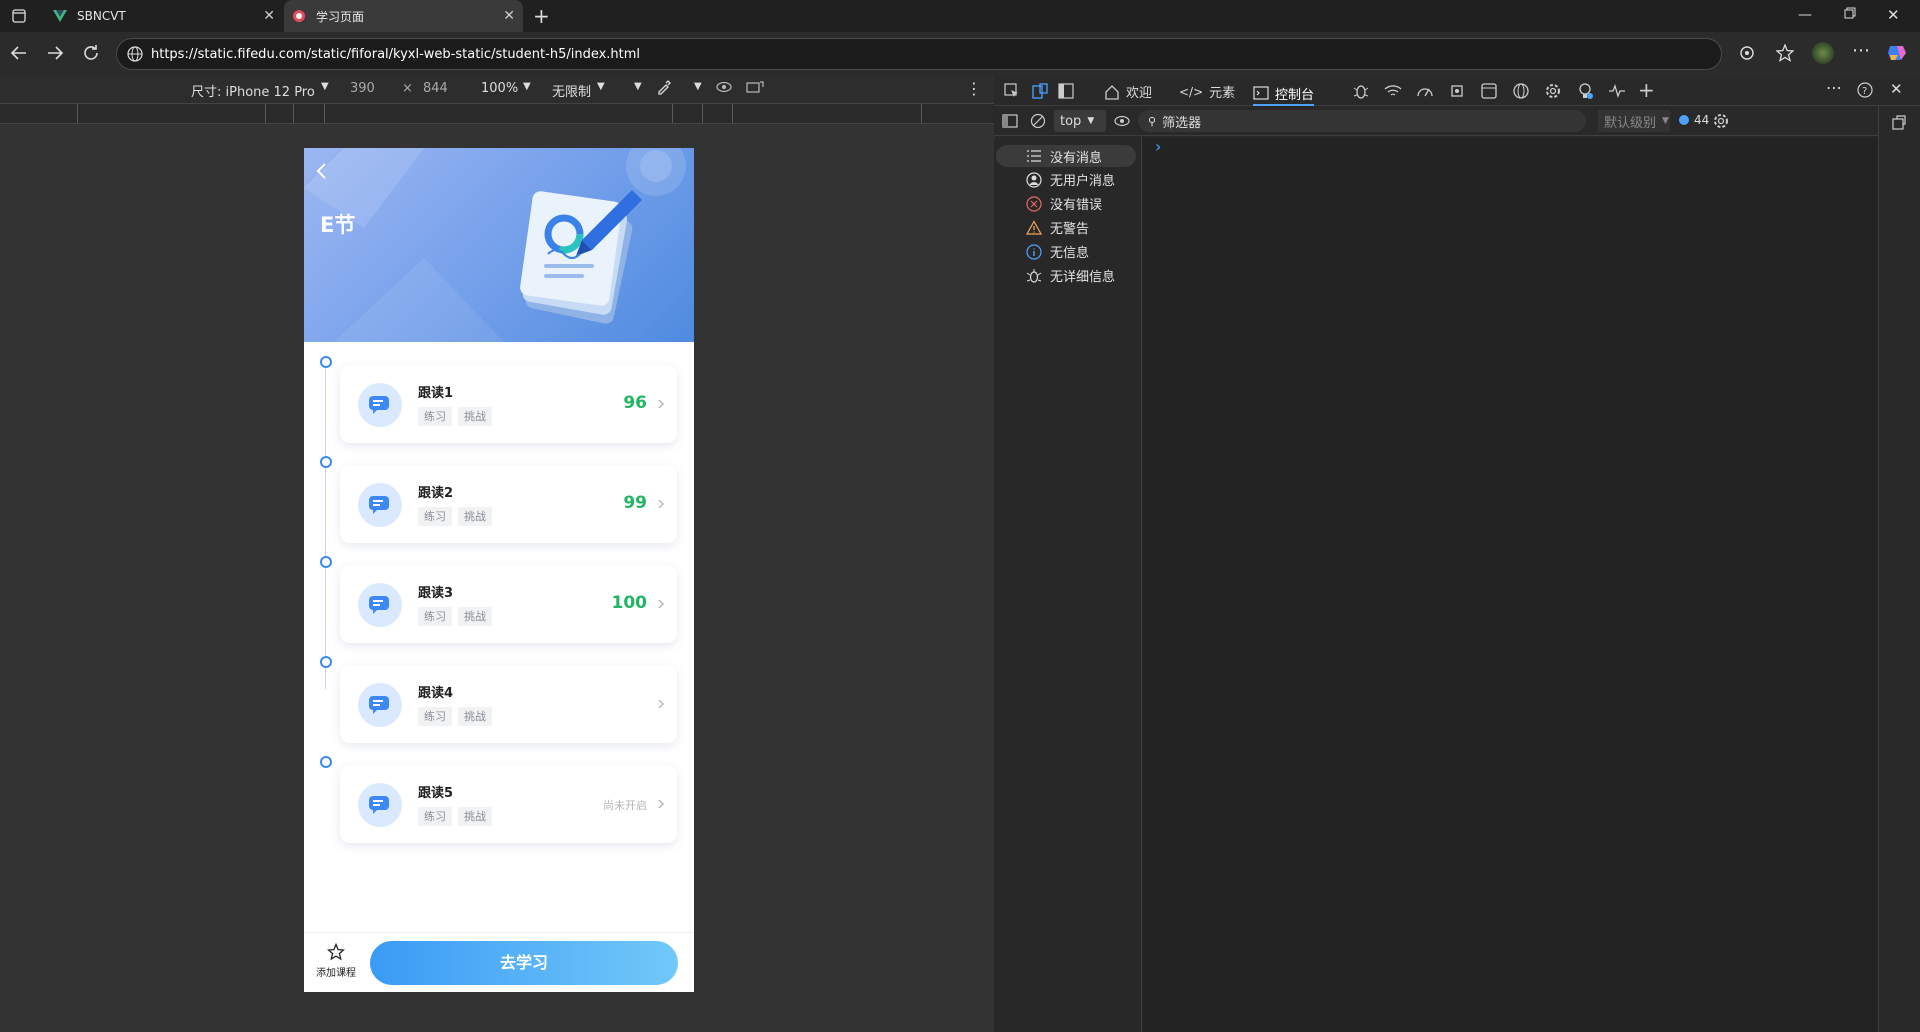  Describe the element at coordinates (1646, 90) in the screenshot. I see `add-panel-icon: +` at that location.